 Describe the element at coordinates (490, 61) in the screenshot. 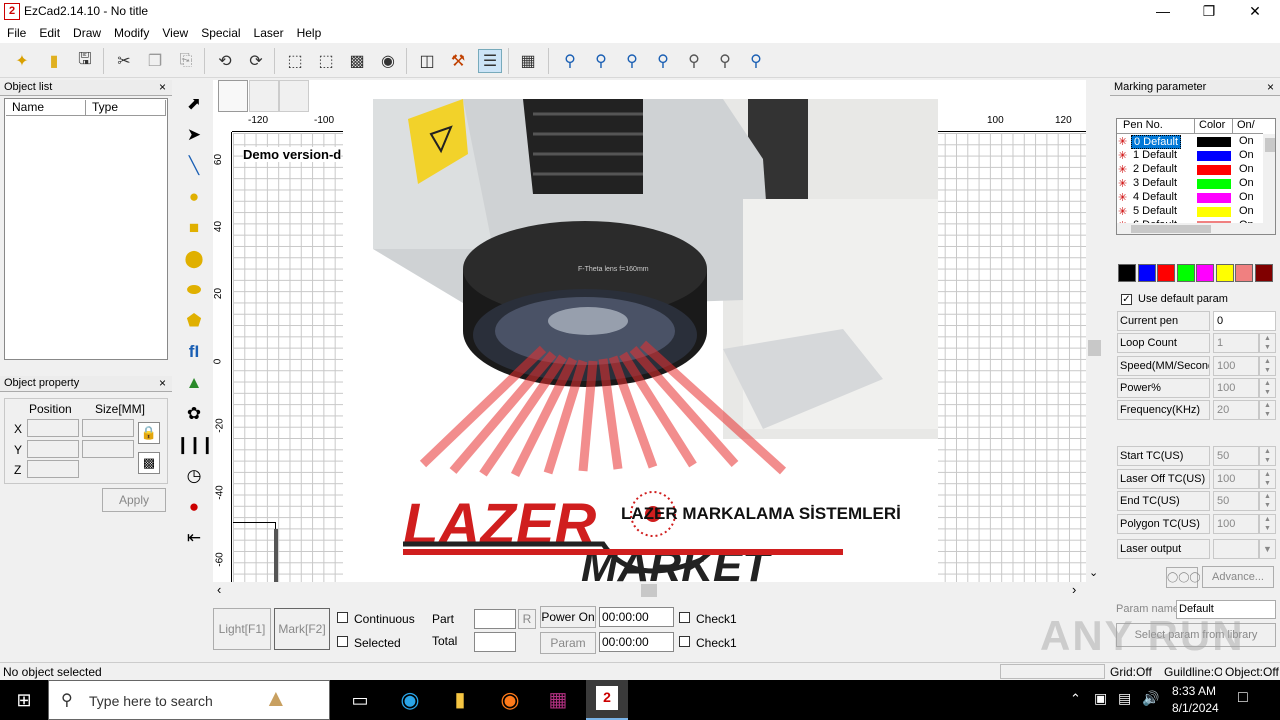

I see `properties-icon: ☰` at that location.